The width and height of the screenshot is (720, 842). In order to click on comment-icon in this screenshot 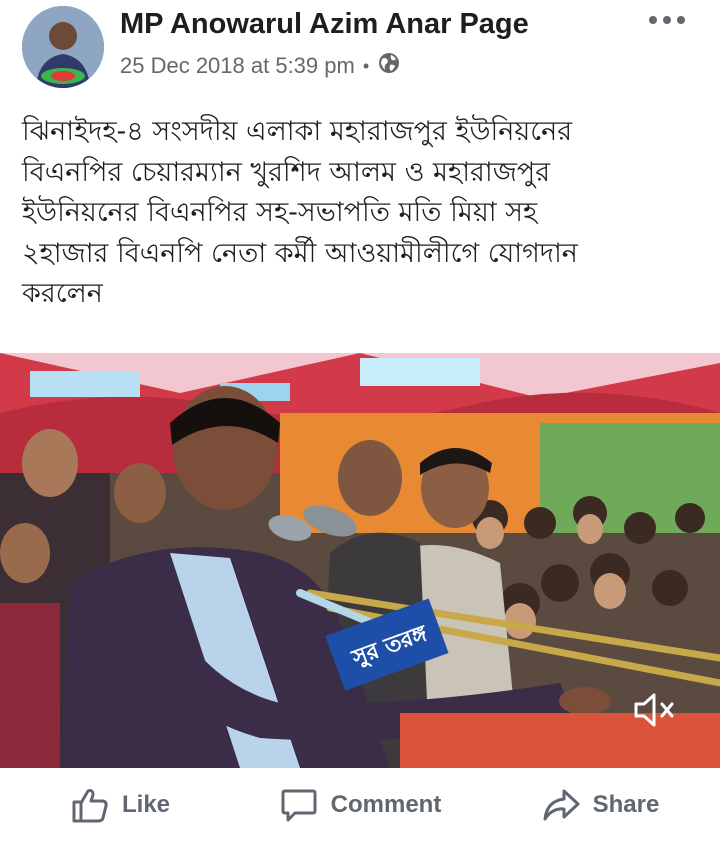, I will do `click(299, 805)`.